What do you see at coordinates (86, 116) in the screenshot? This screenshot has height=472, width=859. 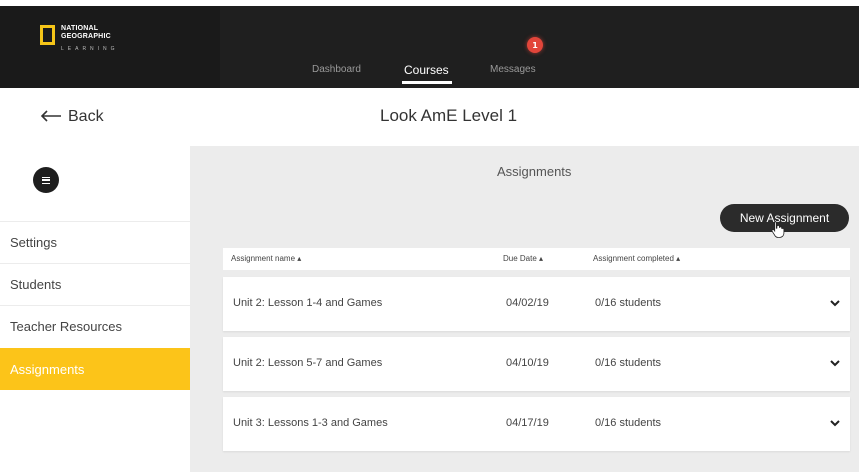 I see `back-label: Back` at bounding box center [86, 116].